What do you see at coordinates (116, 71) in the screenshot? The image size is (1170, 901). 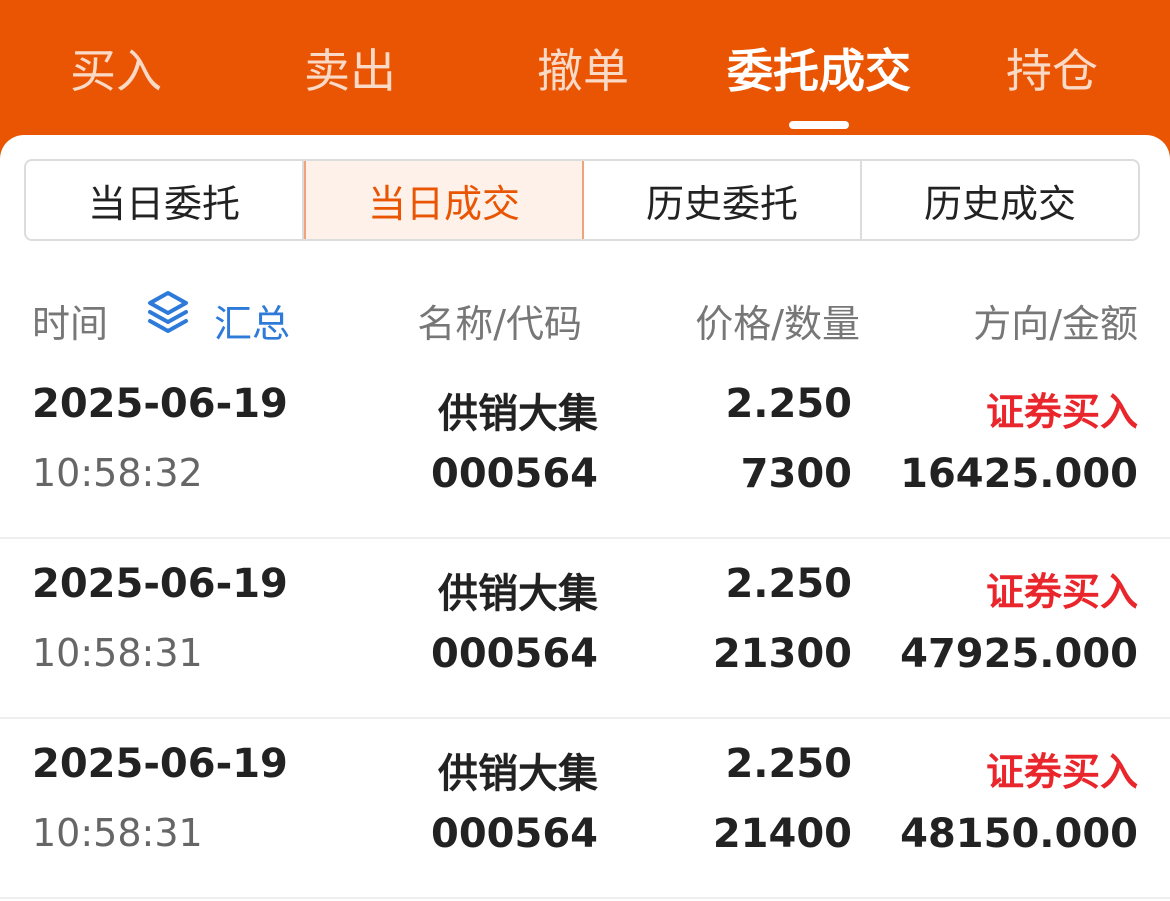 I see `tab-buy: 买入` at bounding box center [116, 71].